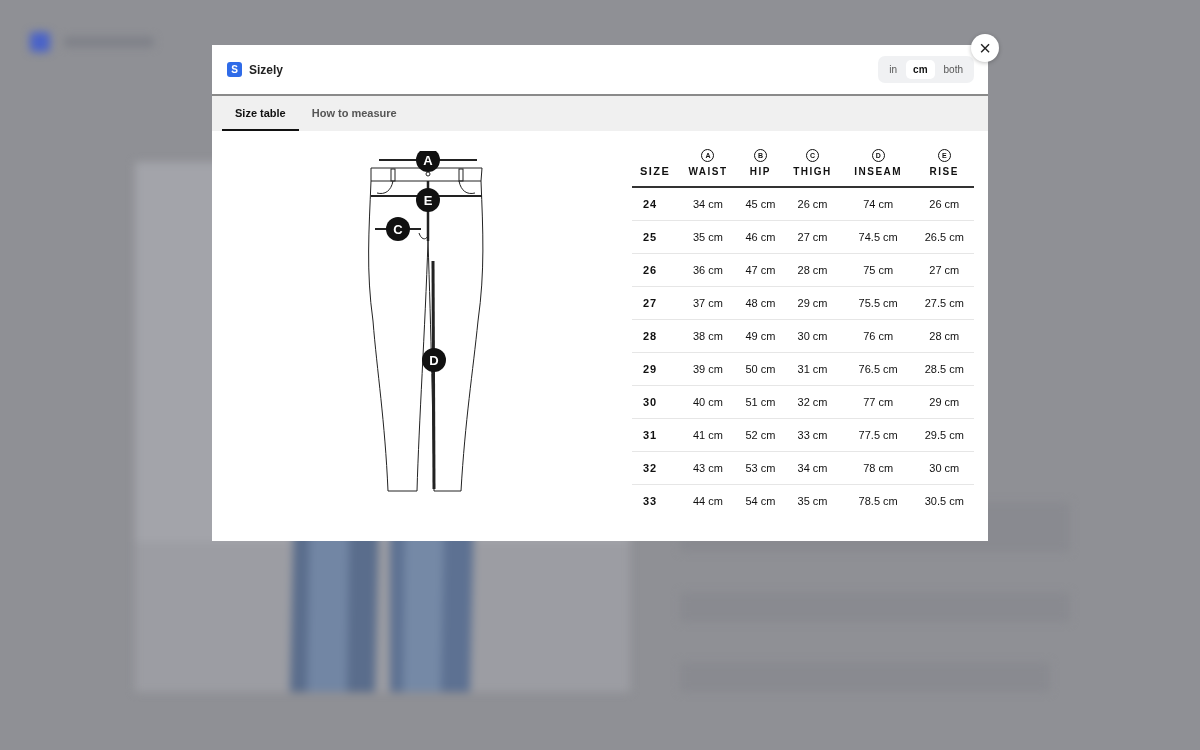  What do you see at coordinates (708, 303) in the screenshot?
I see `table-cell: 37 cm` at bounding box center [708, 303].